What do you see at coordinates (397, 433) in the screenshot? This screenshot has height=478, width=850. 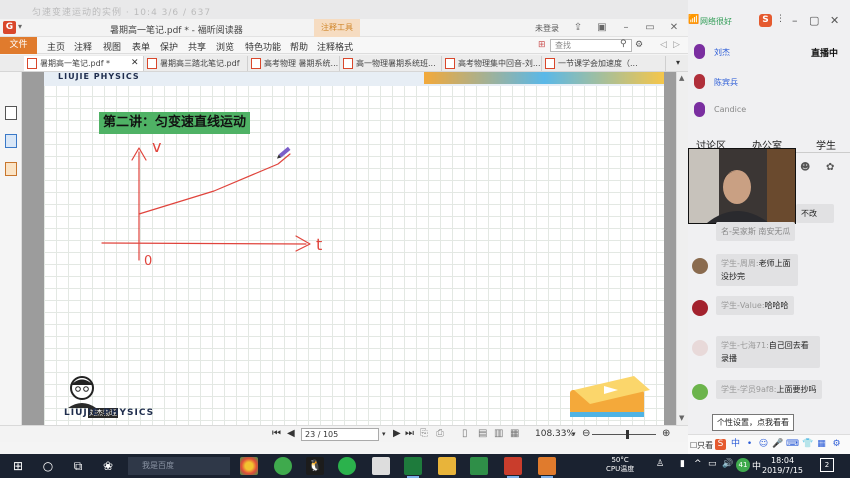 I see `next-page-icon: ▶` at bounding box center [397, 433].